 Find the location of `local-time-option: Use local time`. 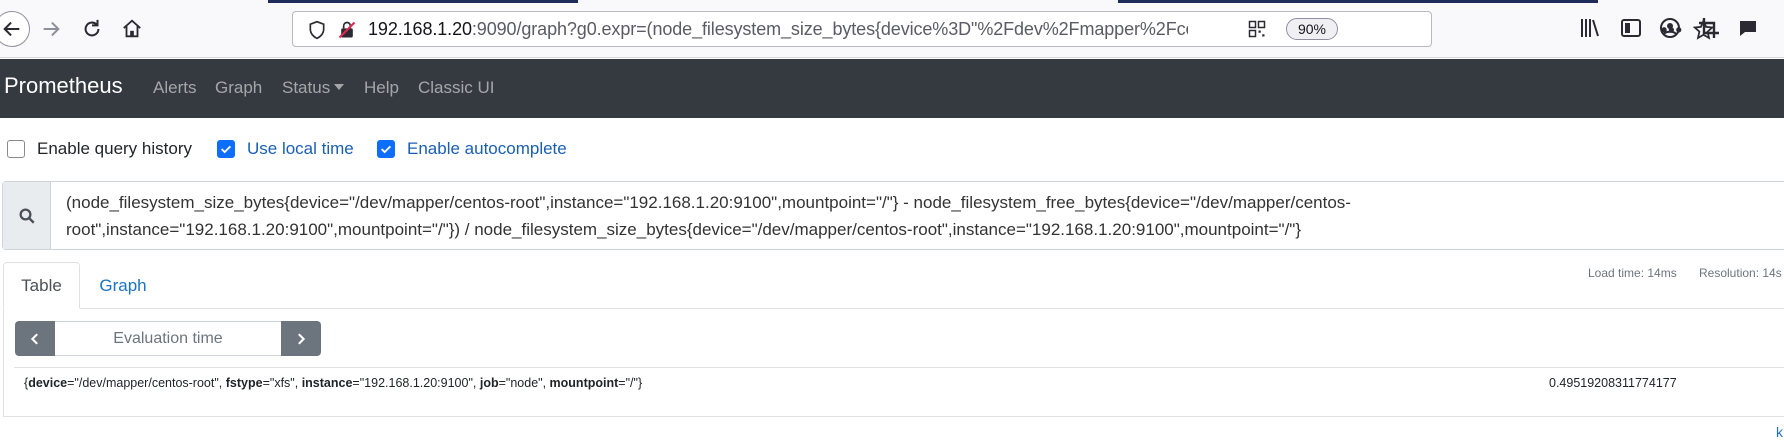

local-time-option: Use local time is located at coordinates (285, 149).